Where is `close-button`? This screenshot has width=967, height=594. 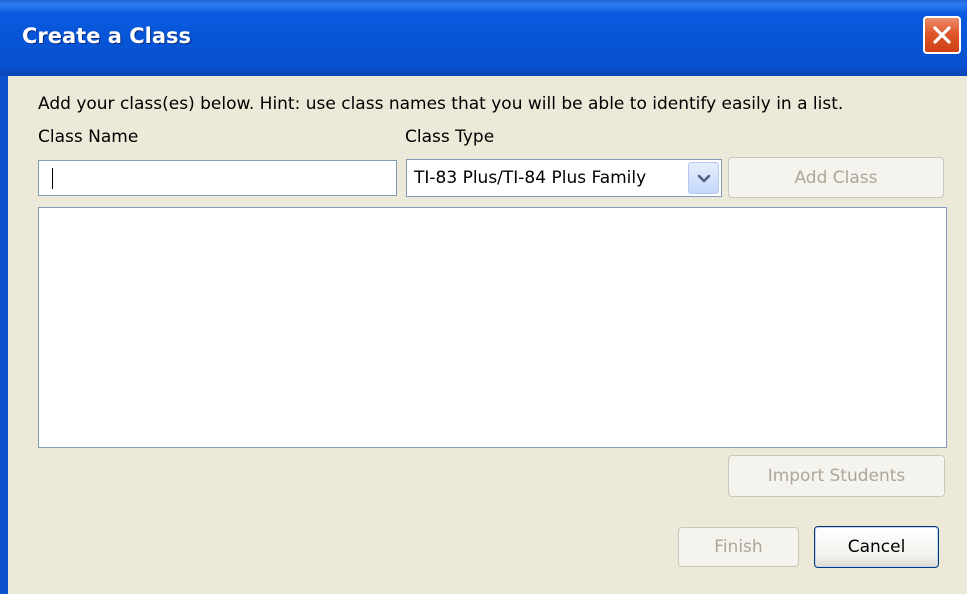
close-button is located at coordinates (942, 35).